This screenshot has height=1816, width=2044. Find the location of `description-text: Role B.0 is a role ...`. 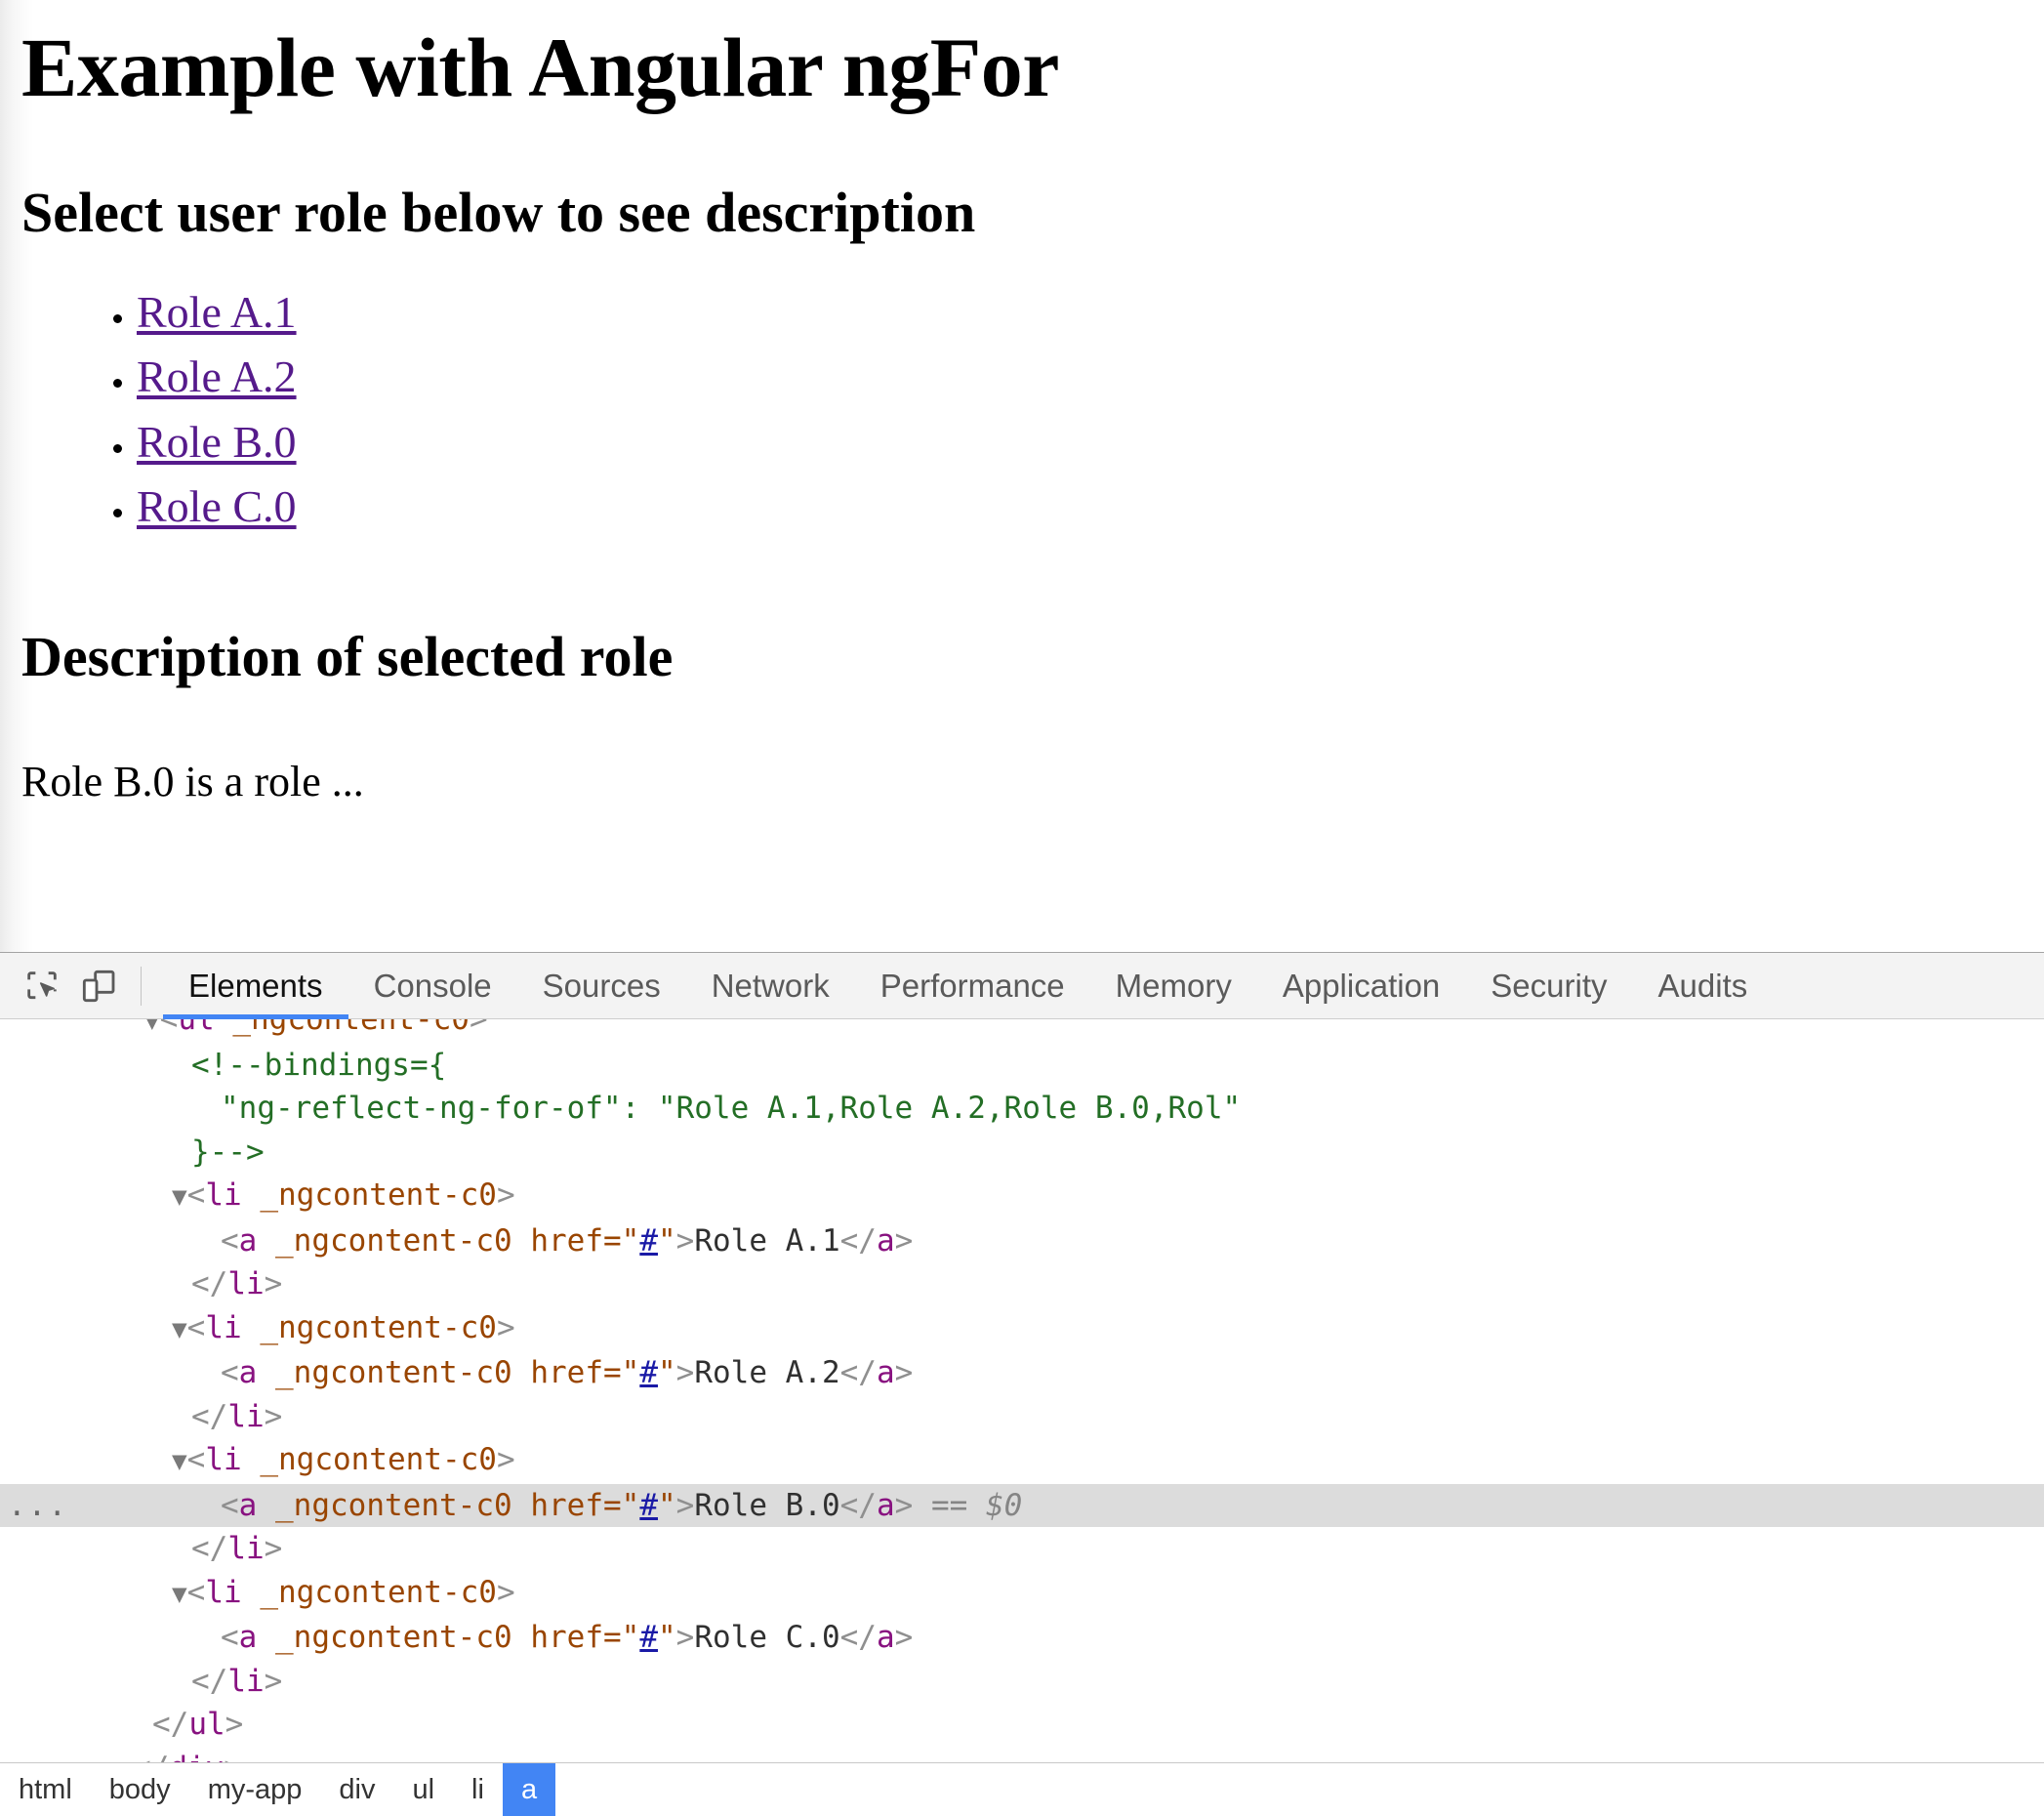

description-text: Role B.0 is a role ... is located at coordinates (192, 782).